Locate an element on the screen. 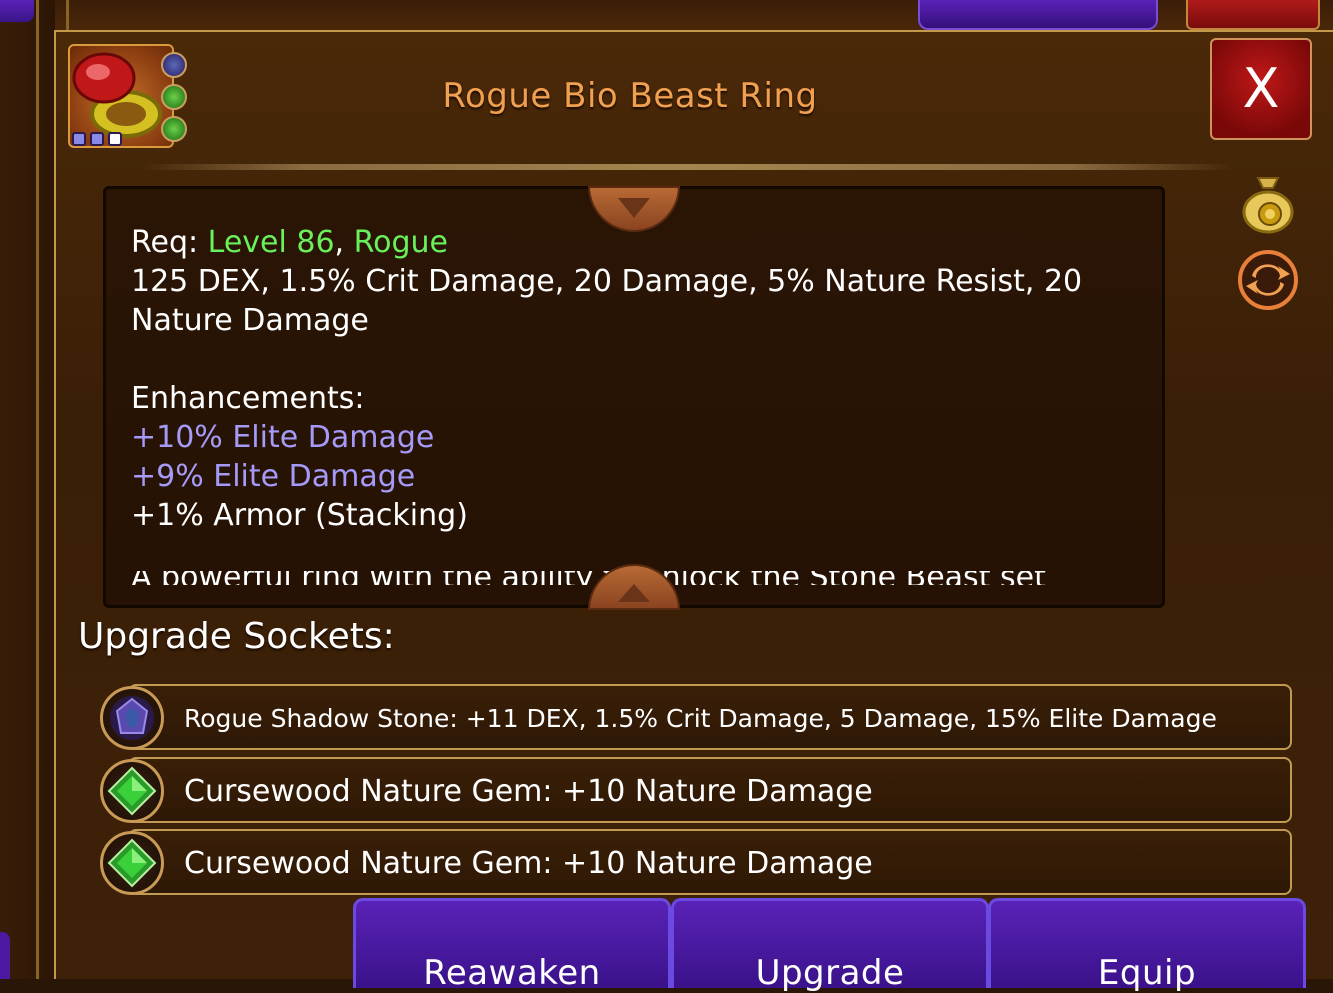 This screenshot has height=993, width=1333. enhancement-line: +1% Armor (Stacking) is located at coordinates (299, 515).